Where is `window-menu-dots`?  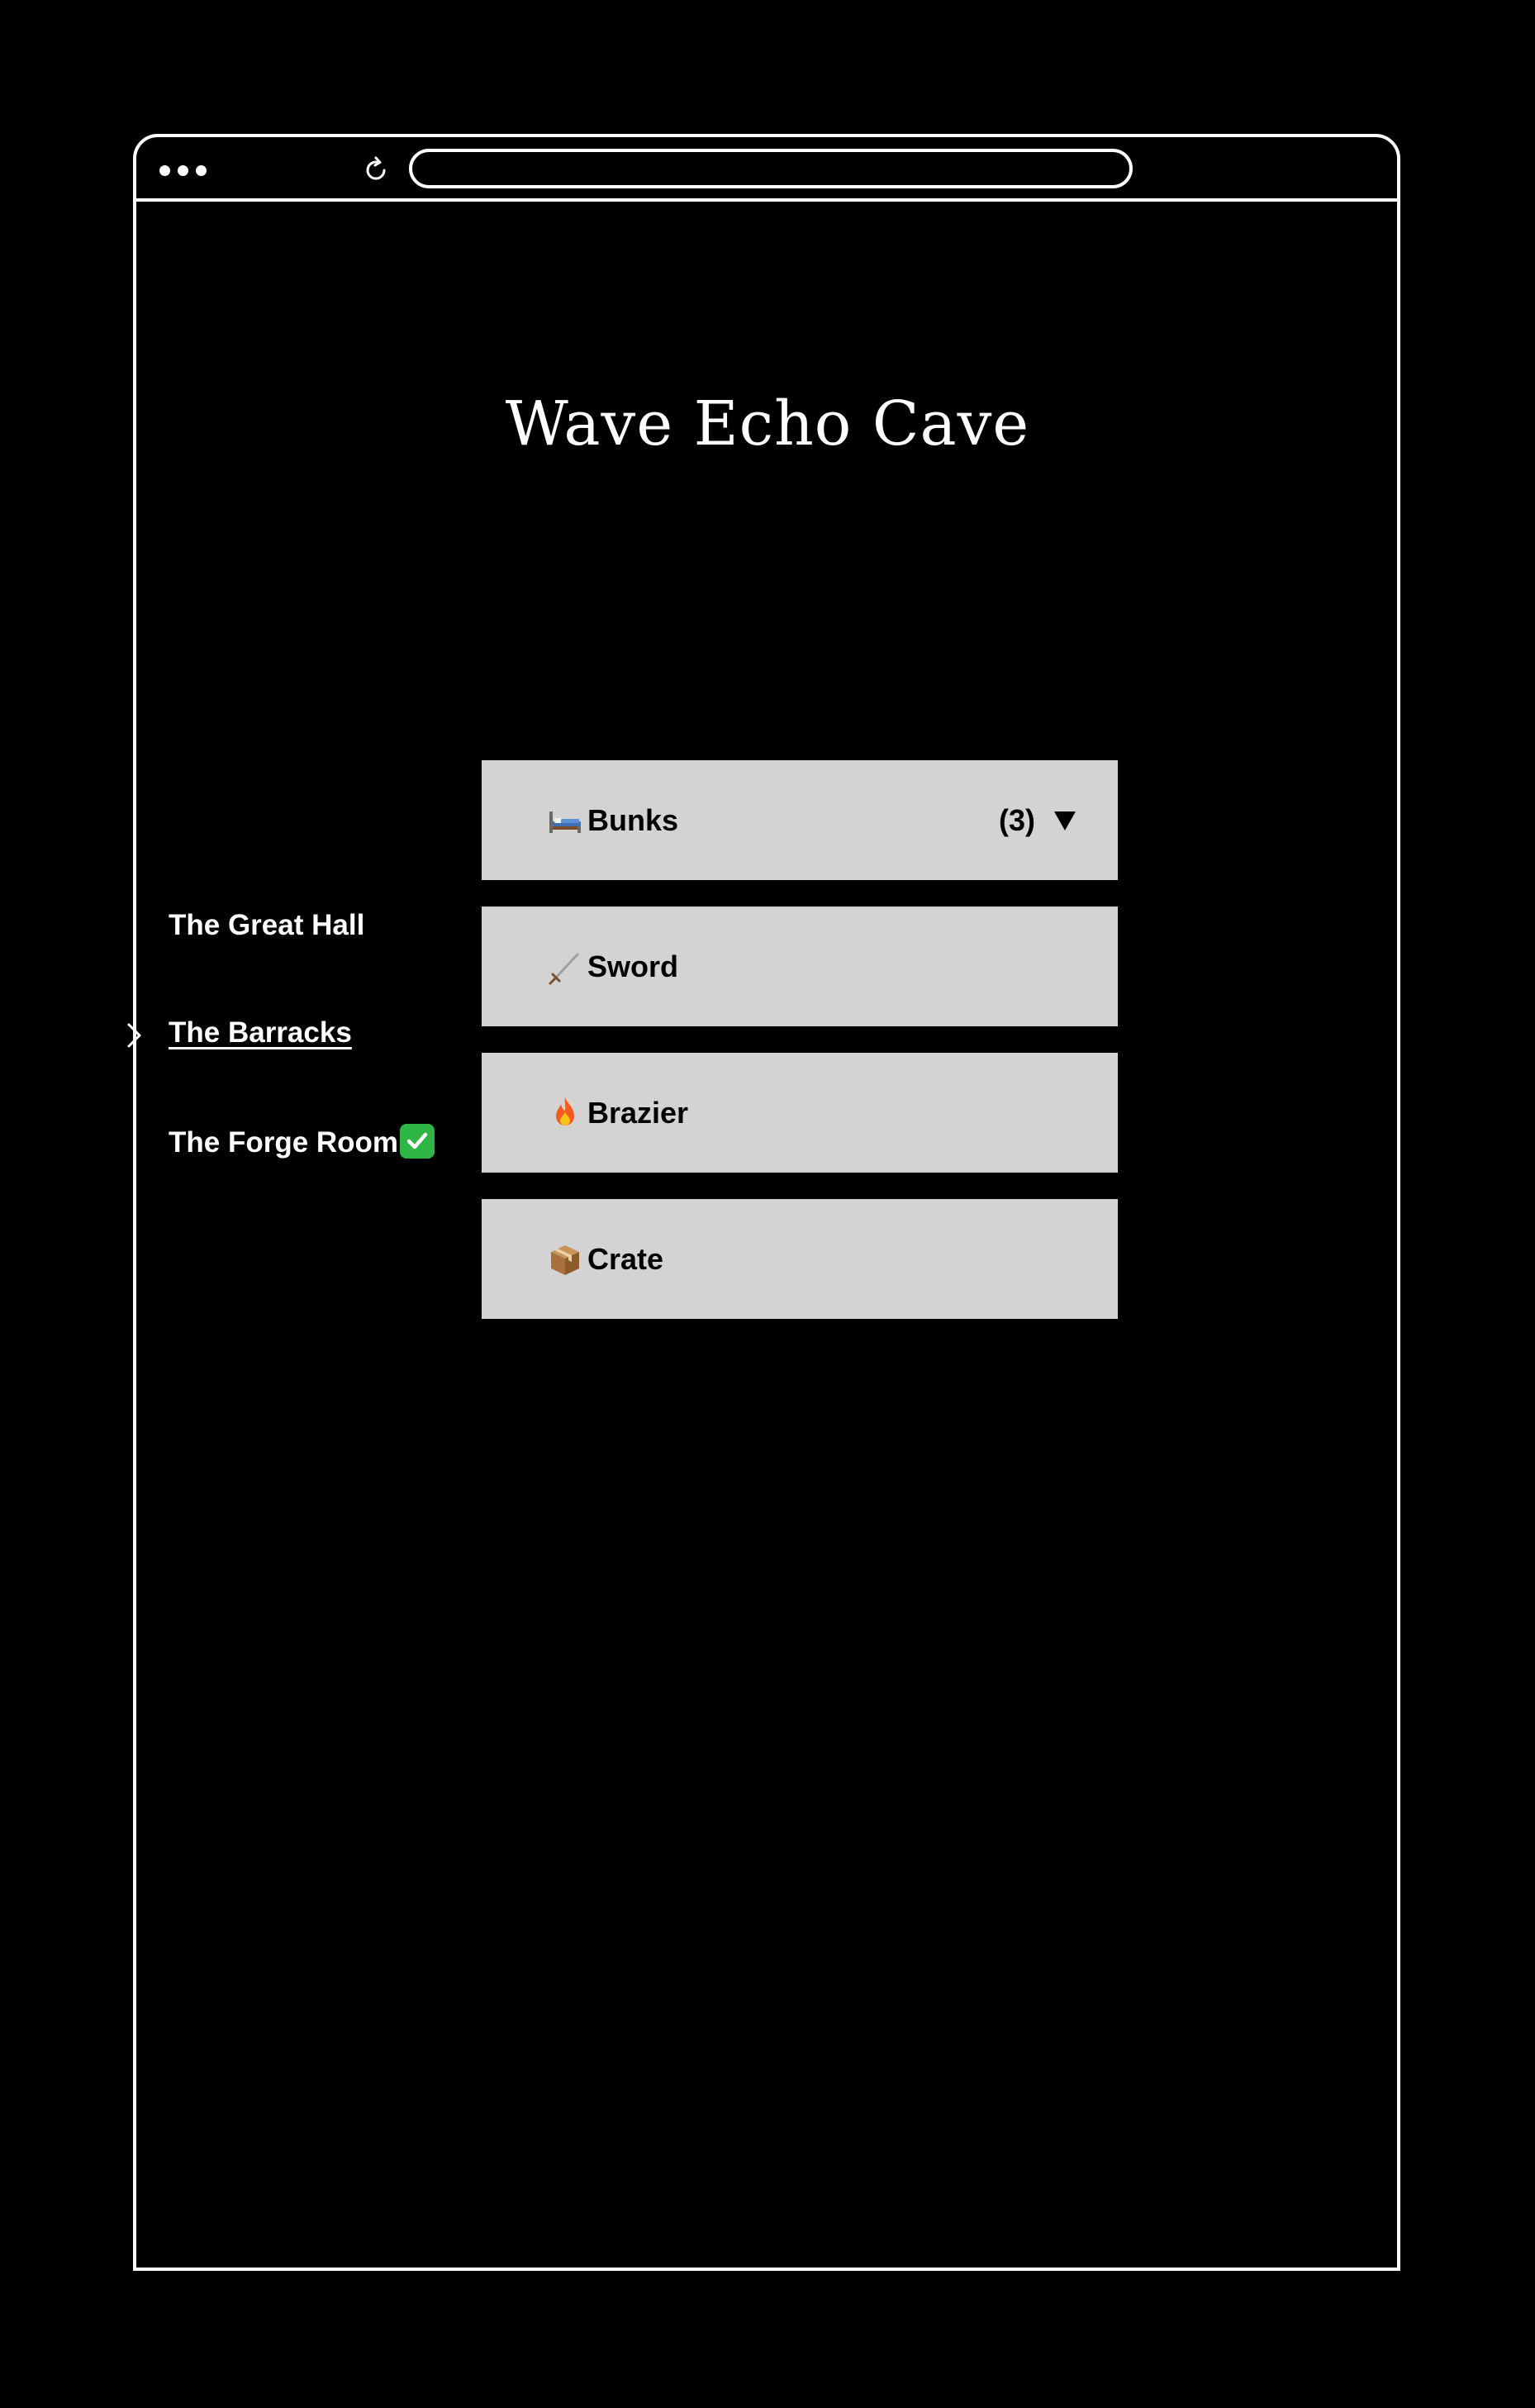
window-menu-dots is located at coordinates (183, 170).